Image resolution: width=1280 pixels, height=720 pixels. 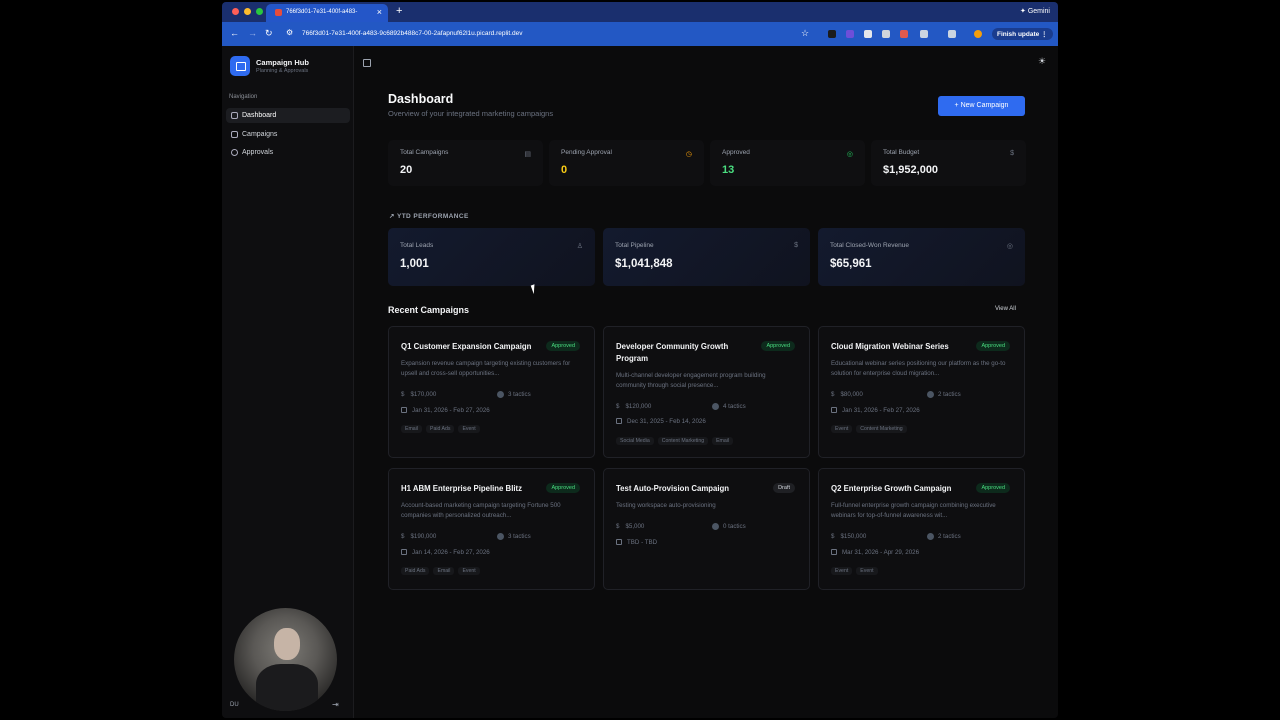 I want to click on brand-subtitle: Planning & Approvals, so click(x=282, y=71).